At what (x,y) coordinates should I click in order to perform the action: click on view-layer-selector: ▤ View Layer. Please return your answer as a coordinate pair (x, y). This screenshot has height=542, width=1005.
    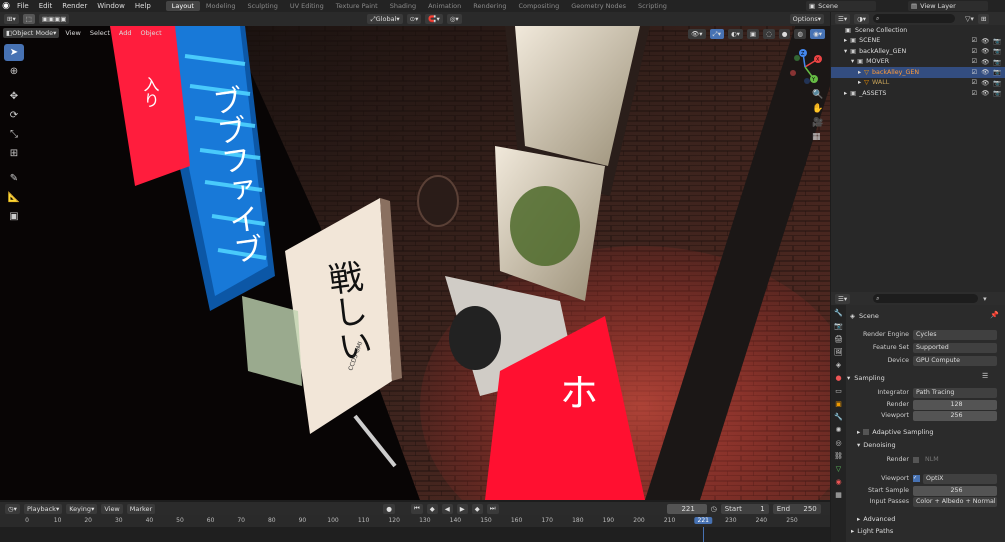
    Looking at the image, I should click on (948, 6).